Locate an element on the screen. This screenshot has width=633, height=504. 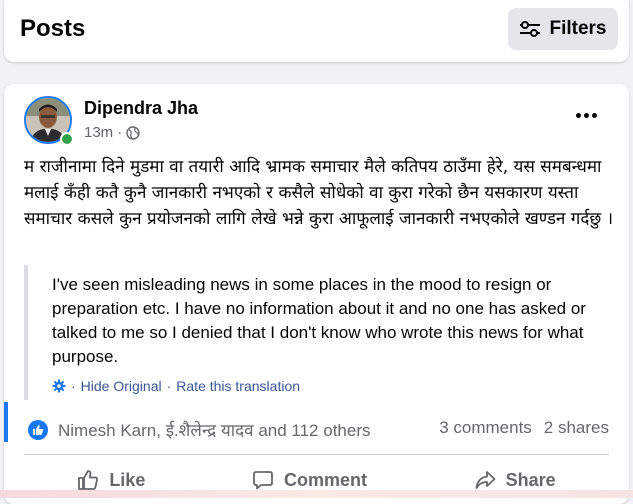
filters-button: Filters is located at coordinates (563, 29).